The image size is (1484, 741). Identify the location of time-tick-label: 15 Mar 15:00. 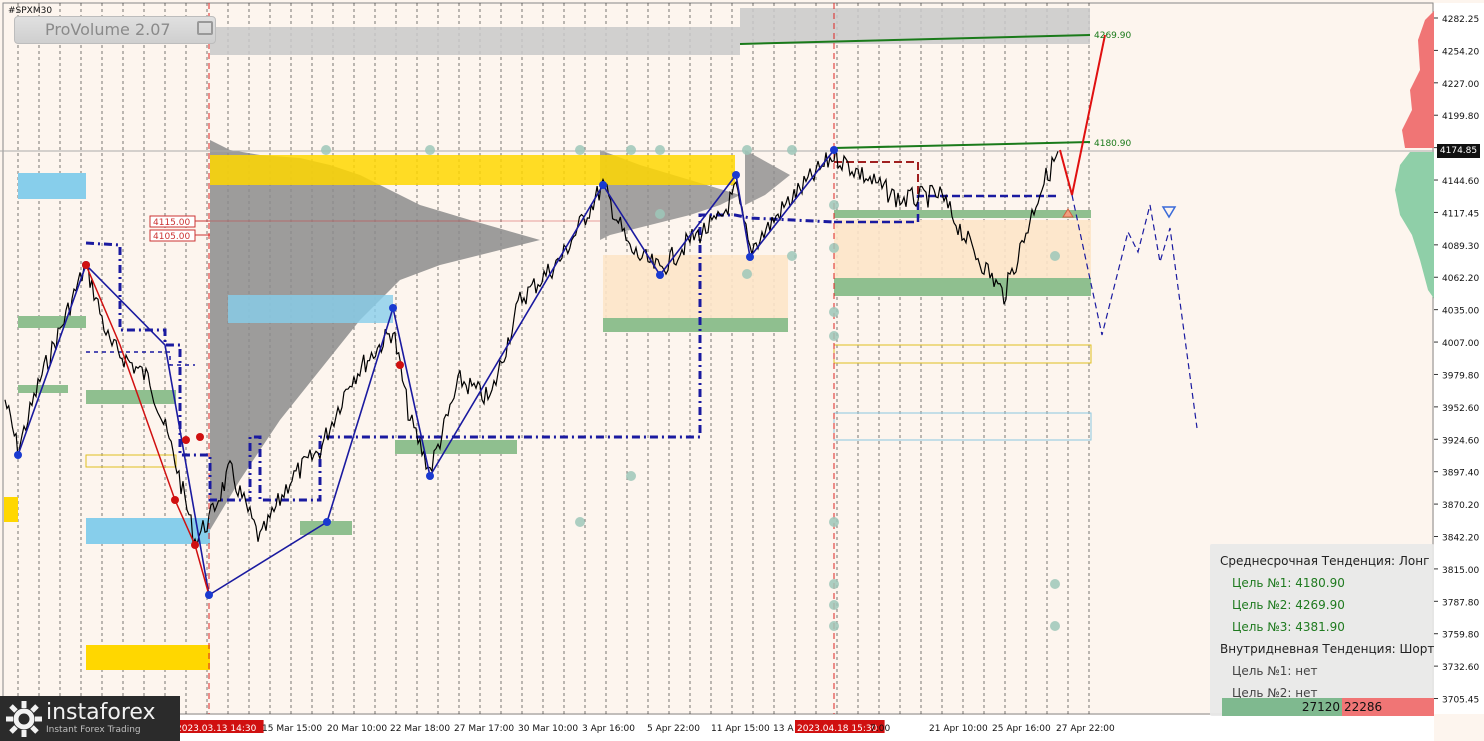
(292, 729).